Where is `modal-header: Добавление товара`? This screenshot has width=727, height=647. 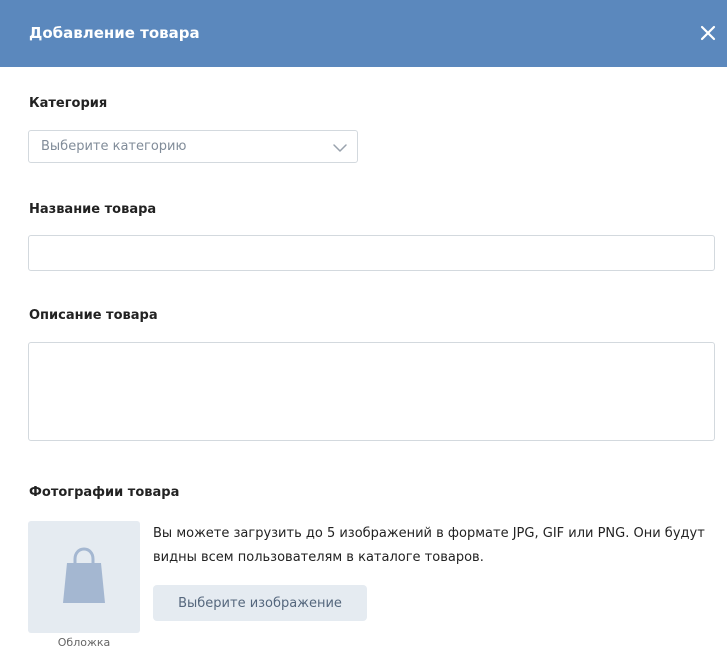 modal-header: Добавление товара is located at coordinates (363, 33).